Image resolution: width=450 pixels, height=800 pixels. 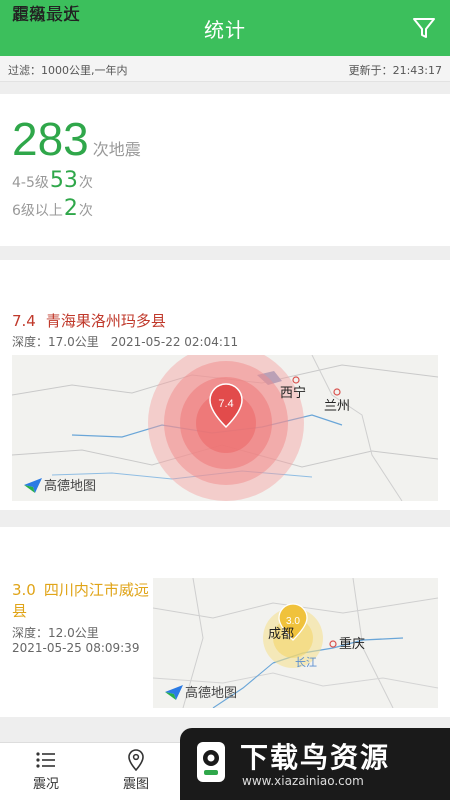 I want to click on nearest-time: 2021-05-25 08:09:39, so click(x=76, y=648).